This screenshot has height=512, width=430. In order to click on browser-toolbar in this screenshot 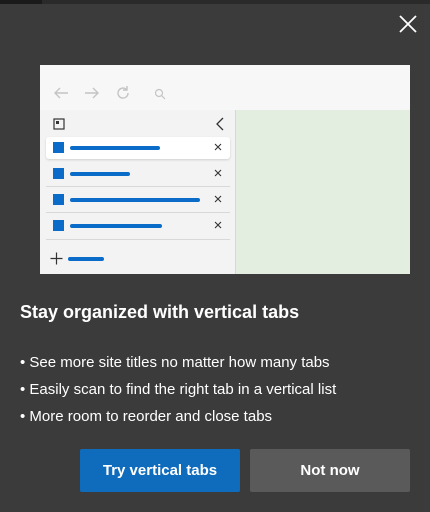, I will do `click(225, 87)`.